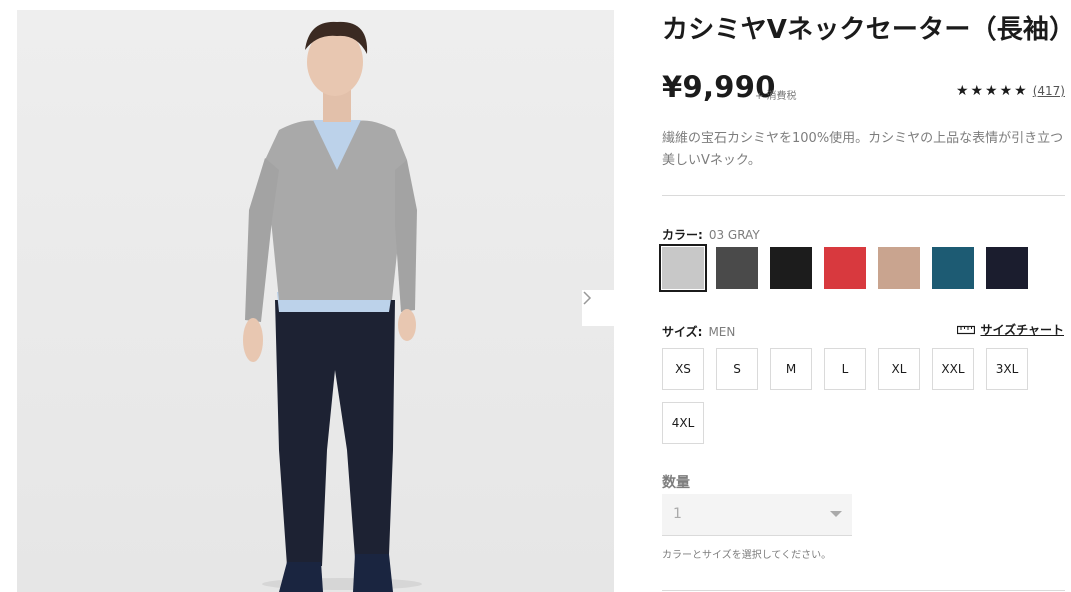 Image resolution: width=1071 pixels, height=592 pixels. Describe the element at coordinates (953, 369) in the screenshot. I see `size-option-xxl: XXL` at that location.